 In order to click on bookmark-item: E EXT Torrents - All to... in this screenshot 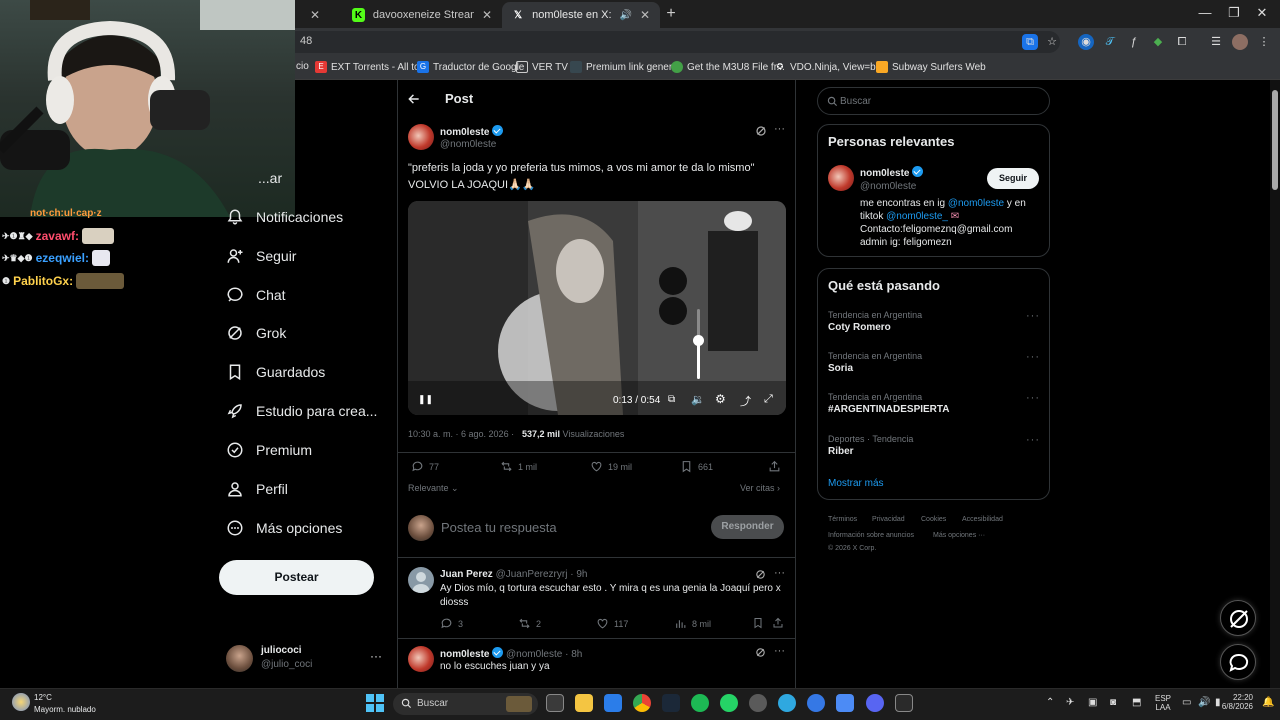, I will do `click(371, 67)`.